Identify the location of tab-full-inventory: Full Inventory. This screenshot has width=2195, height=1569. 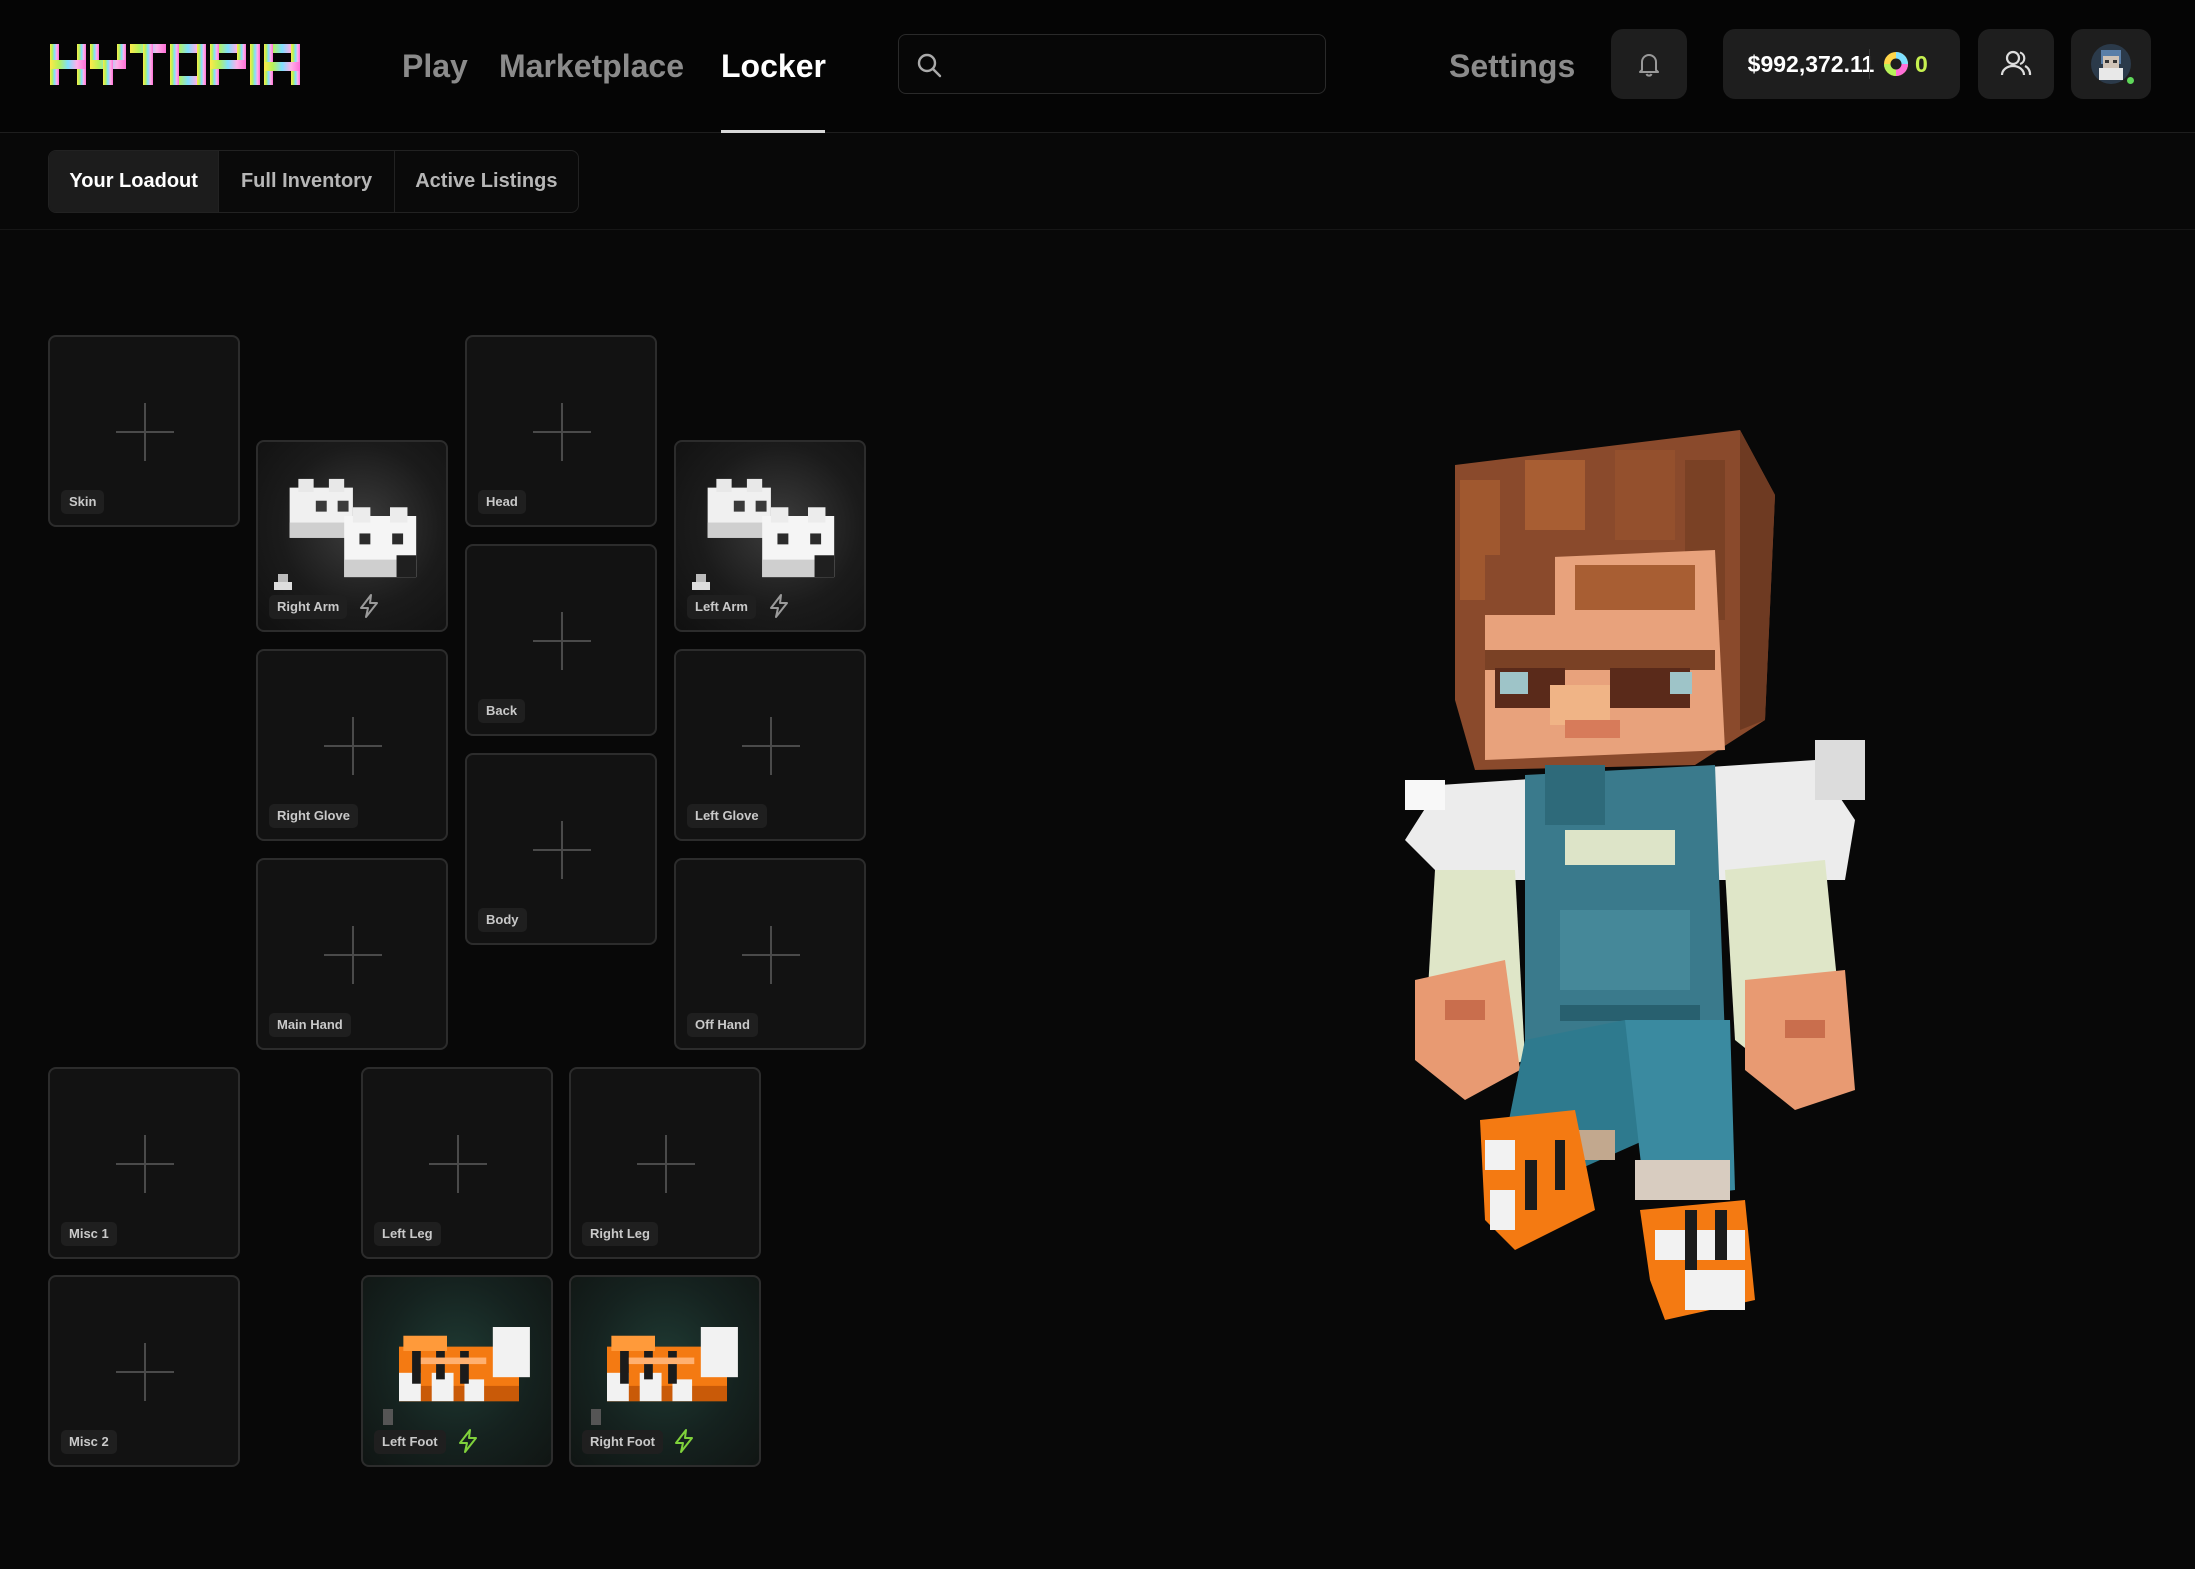
(307, 181).